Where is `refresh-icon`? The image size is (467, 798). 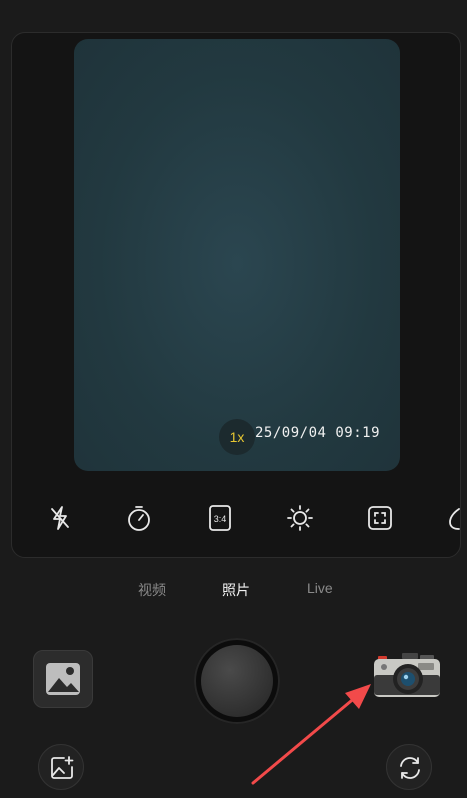
refresh-icon is located at coordinates (410, 768).